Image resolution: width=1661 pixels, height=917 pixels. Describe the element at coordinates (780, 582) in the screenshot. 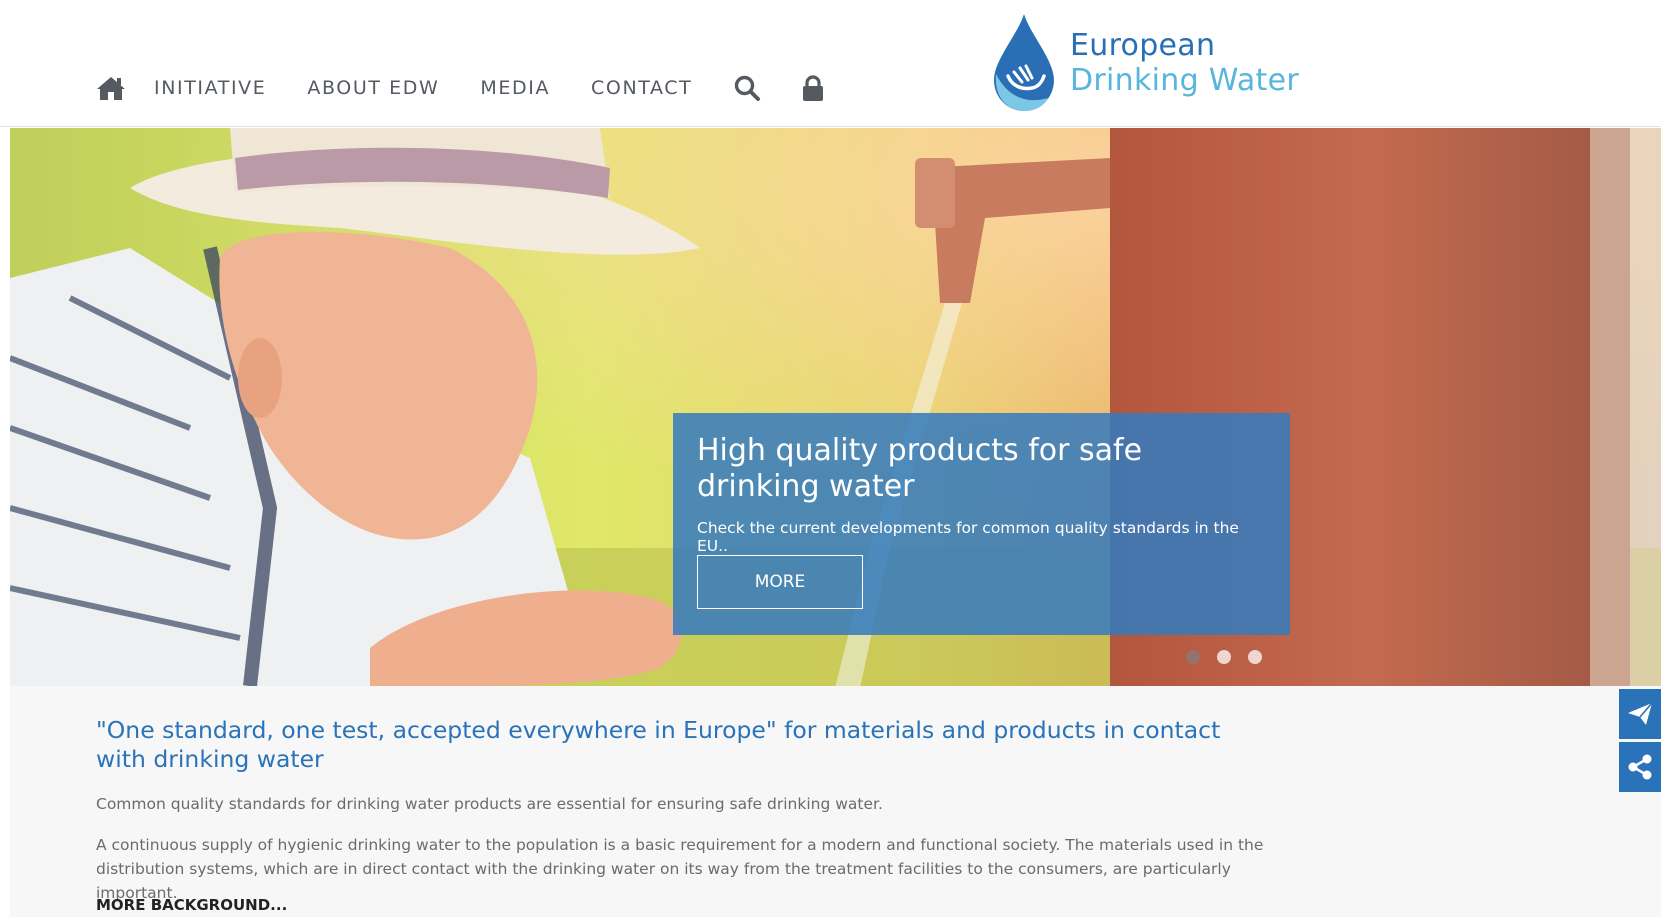

I see `hero-more-button: MORE` at that location.